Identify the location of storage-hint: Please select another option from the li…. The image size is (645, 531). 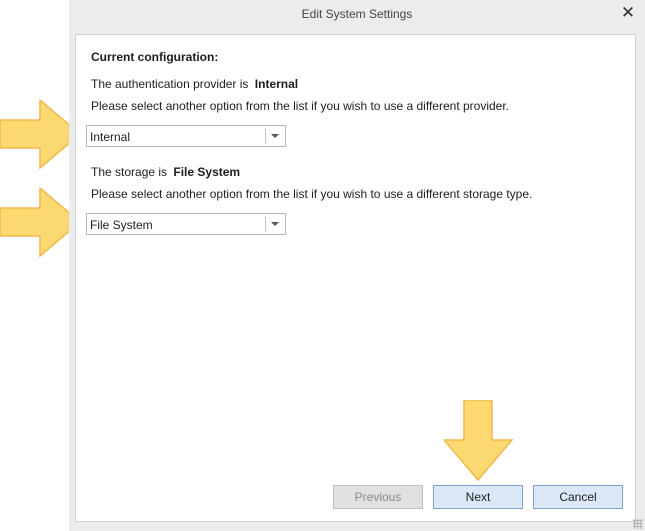
(312, 194).